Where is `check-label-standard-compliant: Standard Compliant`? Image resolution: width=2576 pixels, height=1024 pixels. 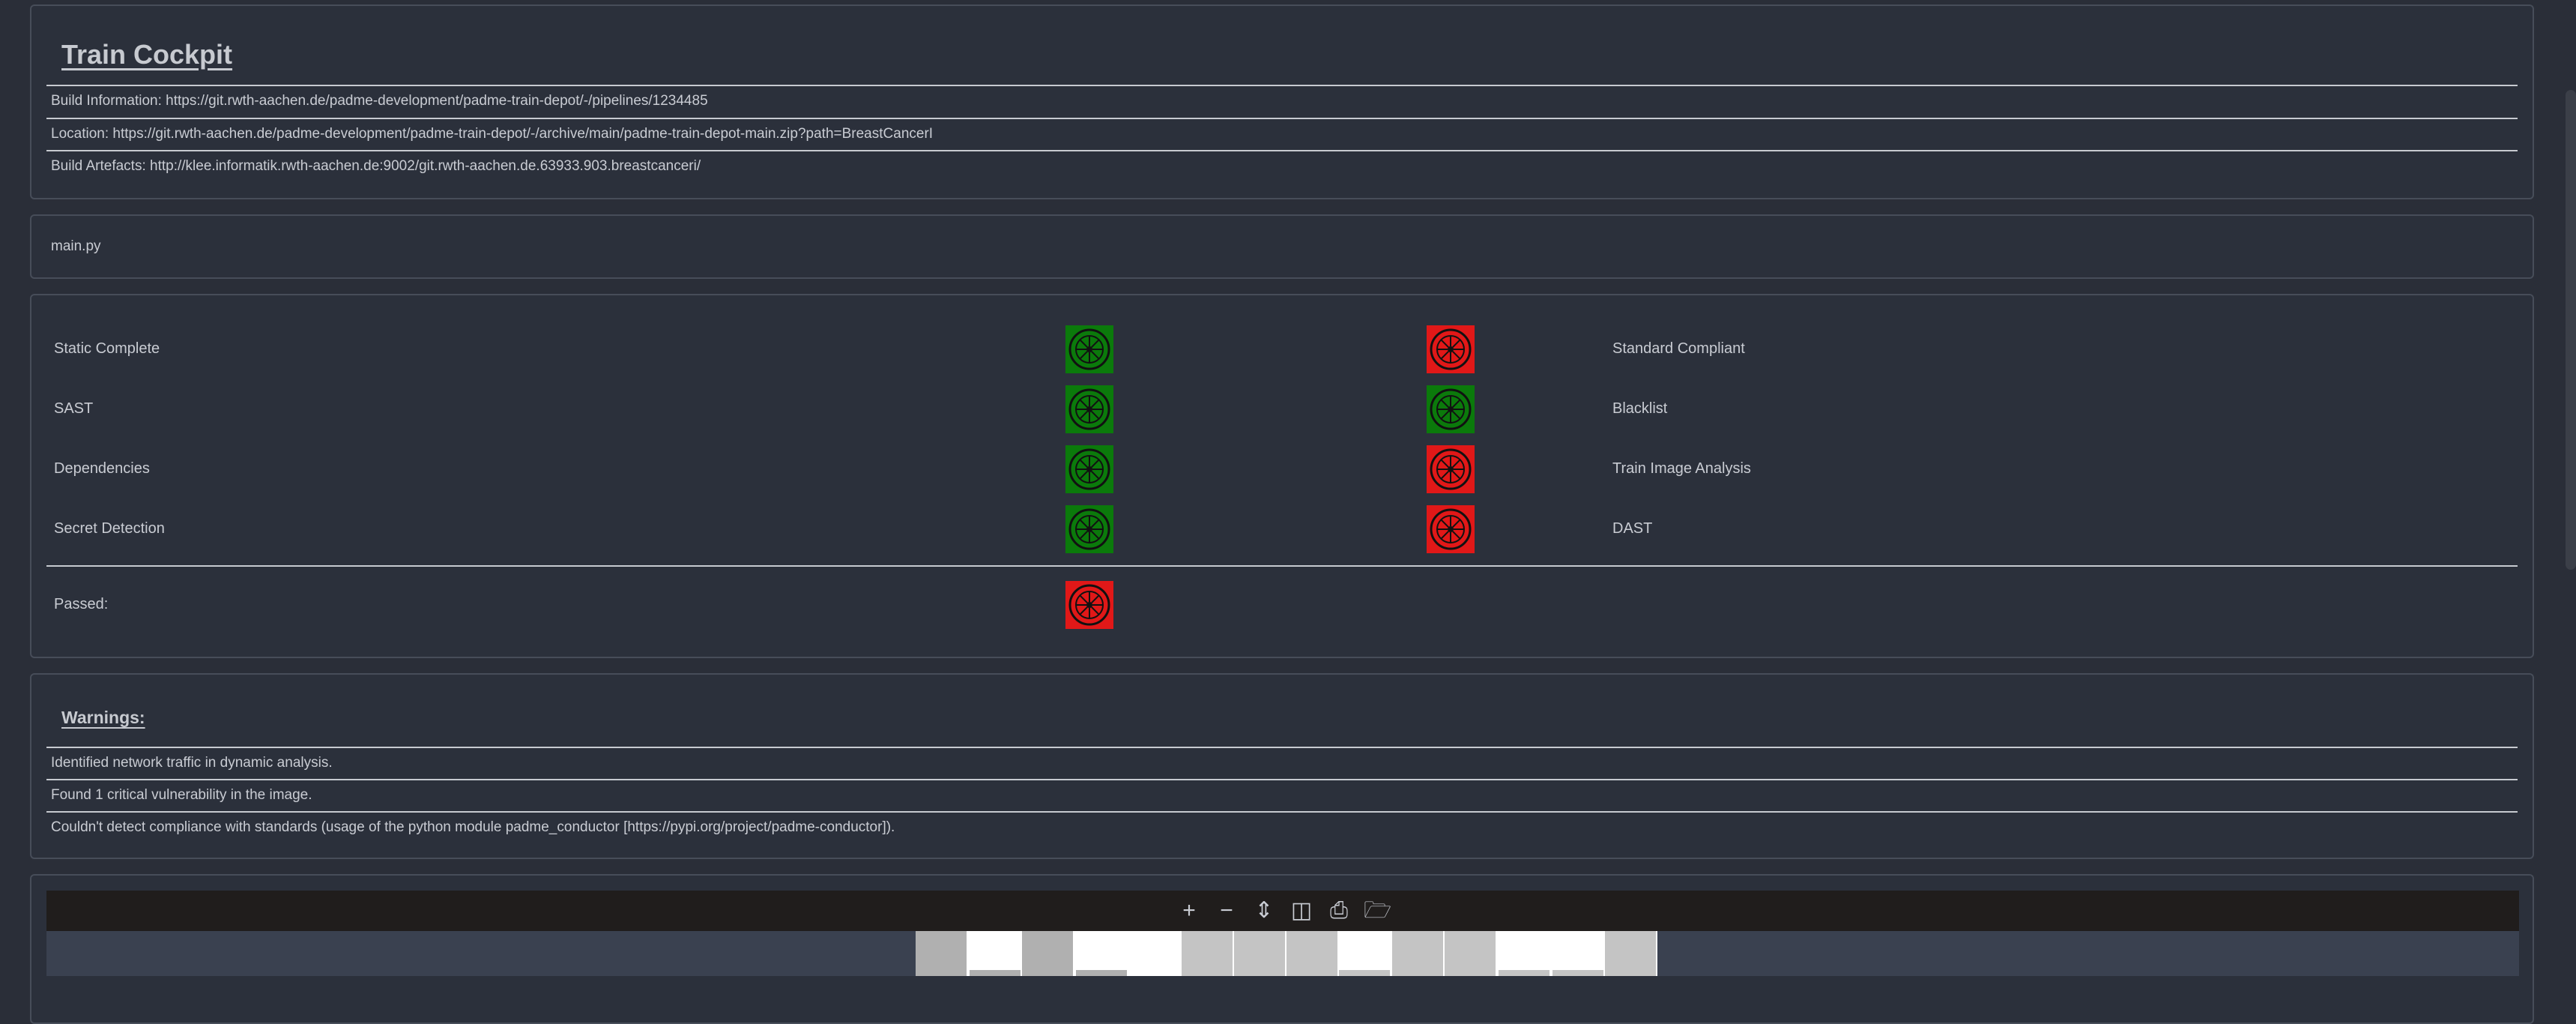 check-label-standard-compliant: Standard Compliant is located at coordinates (1678, 348).